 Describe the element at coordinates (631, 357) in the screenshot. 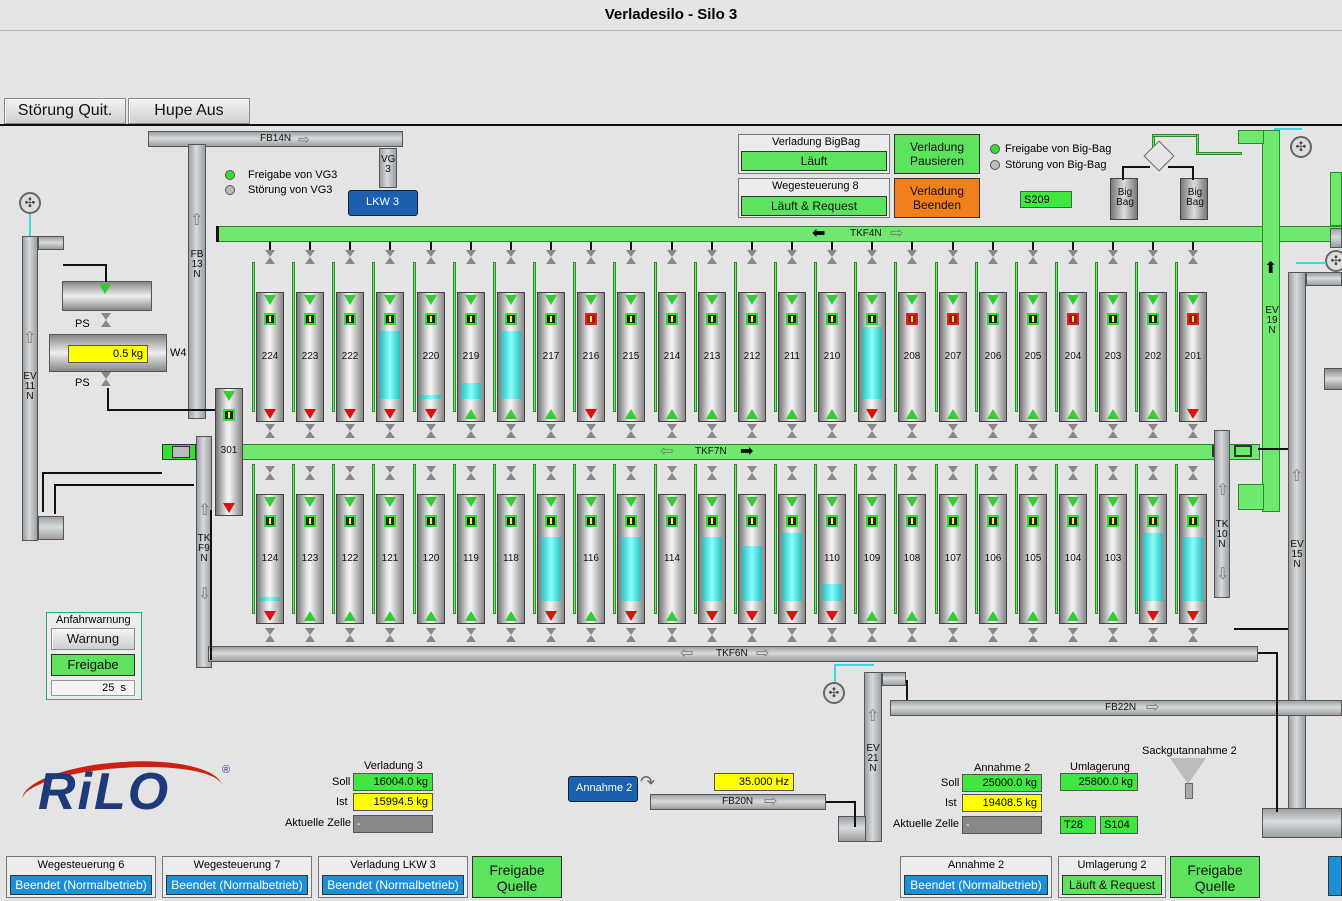

I see `silo-215: 215` at that location.